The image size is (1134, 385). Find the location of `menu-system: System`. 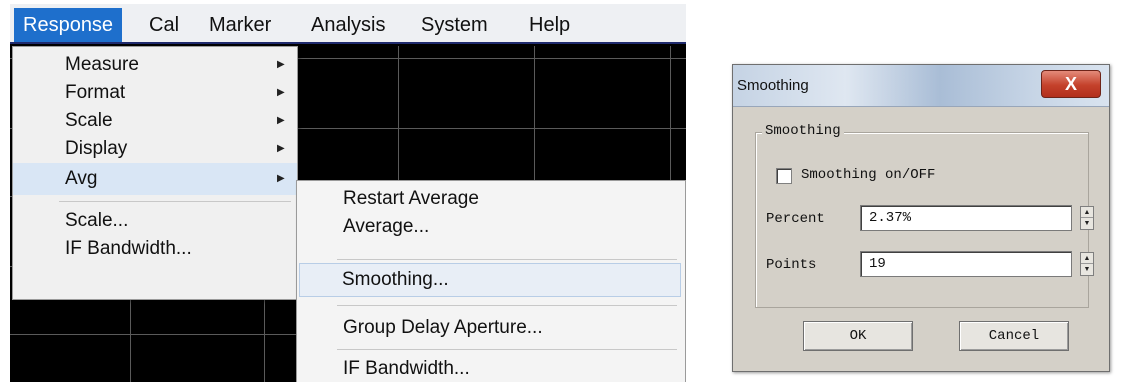

menu-system: System is located at coordinates (454, 25).